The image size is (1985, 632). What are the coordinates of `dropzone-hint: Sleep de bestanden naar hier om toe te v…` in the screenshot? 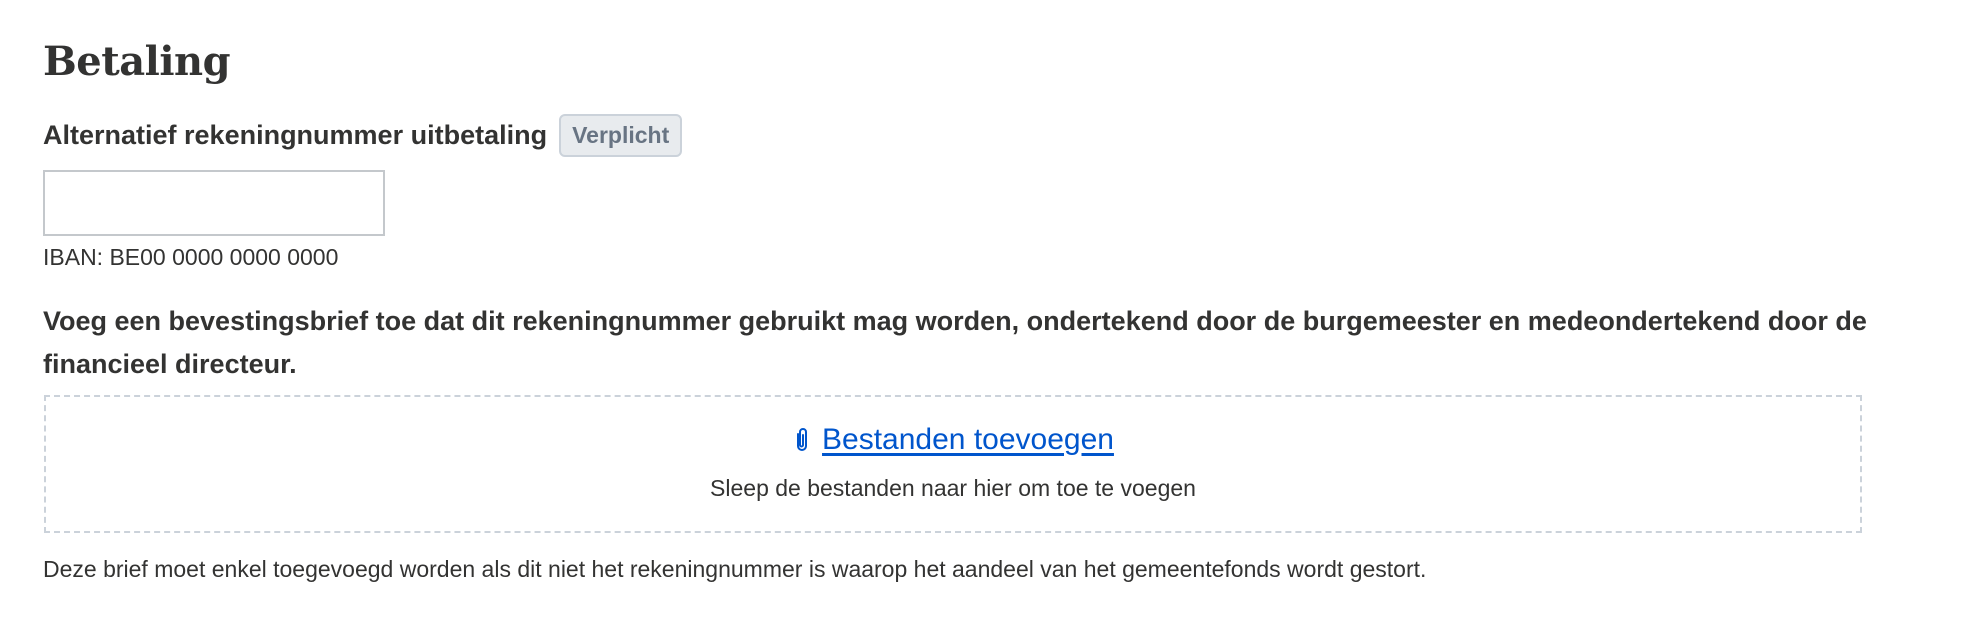 It's located at (953, 488).